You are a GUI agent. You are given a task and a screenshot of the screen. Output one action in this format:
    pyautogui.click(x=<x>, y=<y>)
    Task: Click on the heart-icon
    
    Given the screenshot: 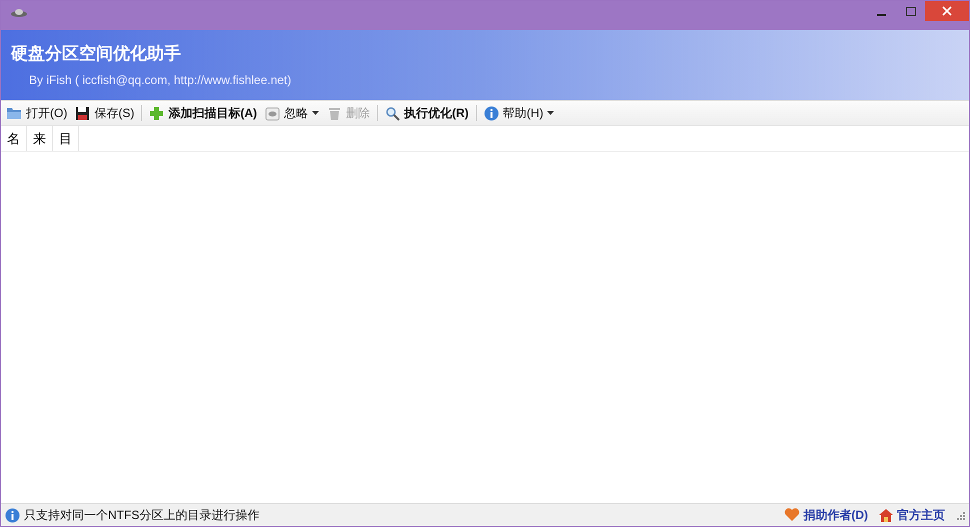 What is the action you would take?
    pyautogui.click(x=792, y=515)
    